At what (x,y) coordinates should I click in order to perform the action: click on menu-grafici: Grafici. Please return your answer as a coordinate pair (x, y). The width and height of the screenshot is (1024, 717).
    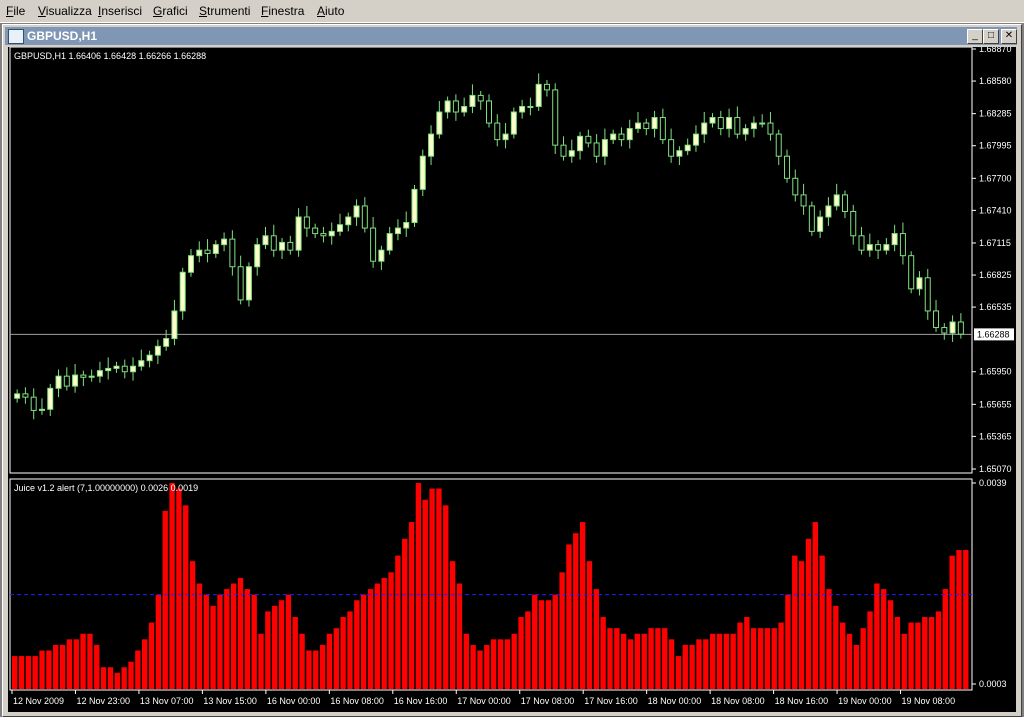
    Looking at the image, I should click on (170, 11).